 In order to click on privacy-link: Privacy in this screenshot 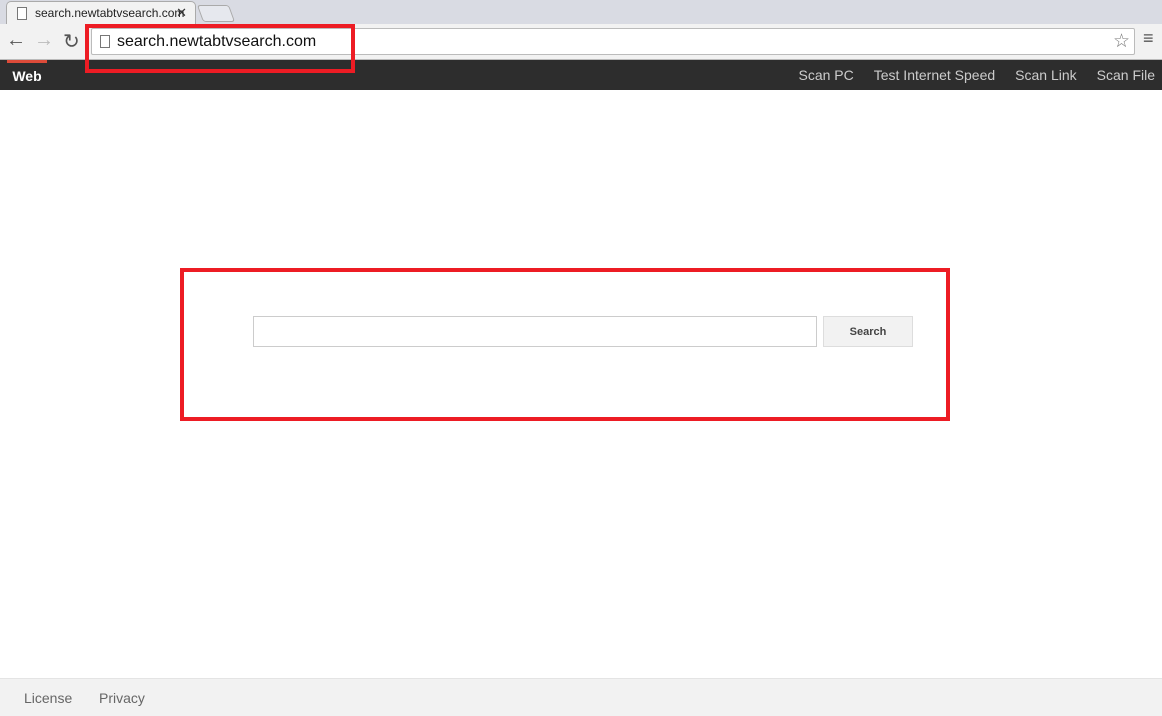, I will do `click(122, 698)`.